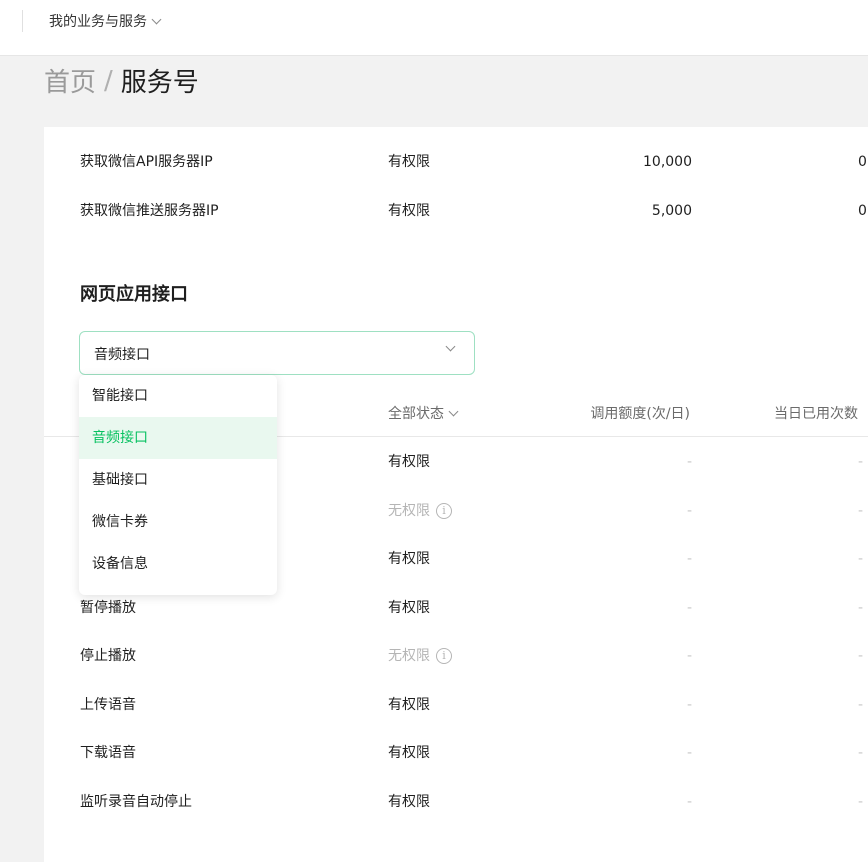 Image resolution: width=868 pixels, height=862 pixels. I want to click on table-row: 获取微信API服务器IP 有权限 10,000 0, so click(456, 162).